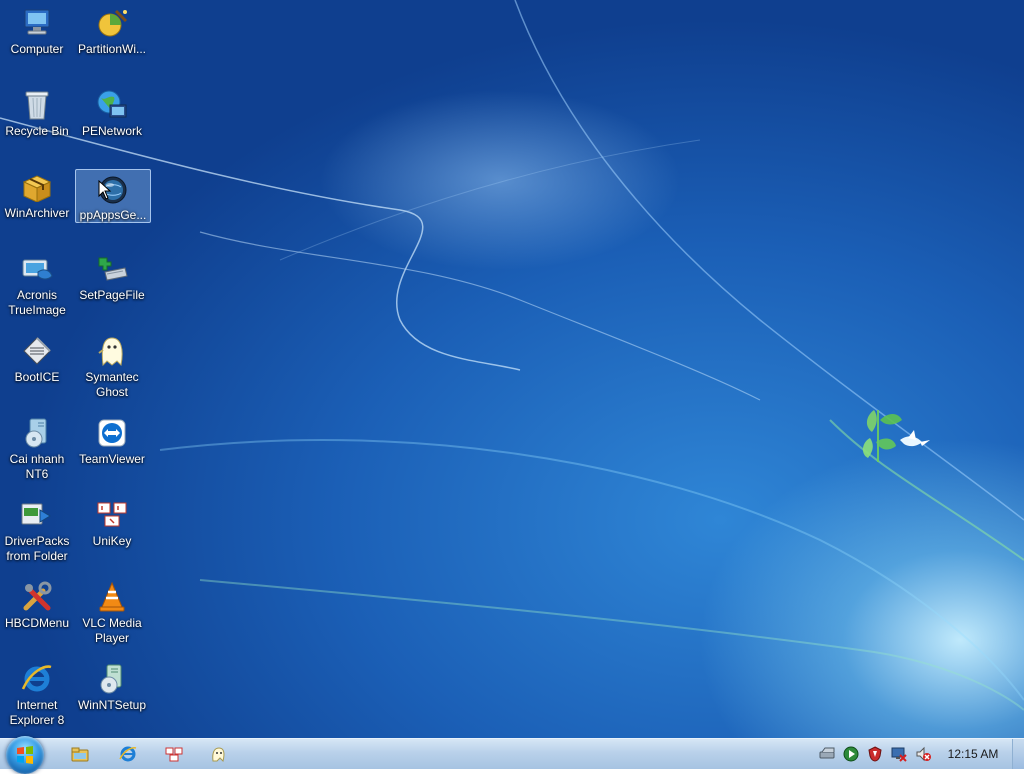 Image resolution: width=1024 pixels, height=774 pixels. I want to click on desktop-icon-teamviewer: TeamViewer, so click(112, 451).